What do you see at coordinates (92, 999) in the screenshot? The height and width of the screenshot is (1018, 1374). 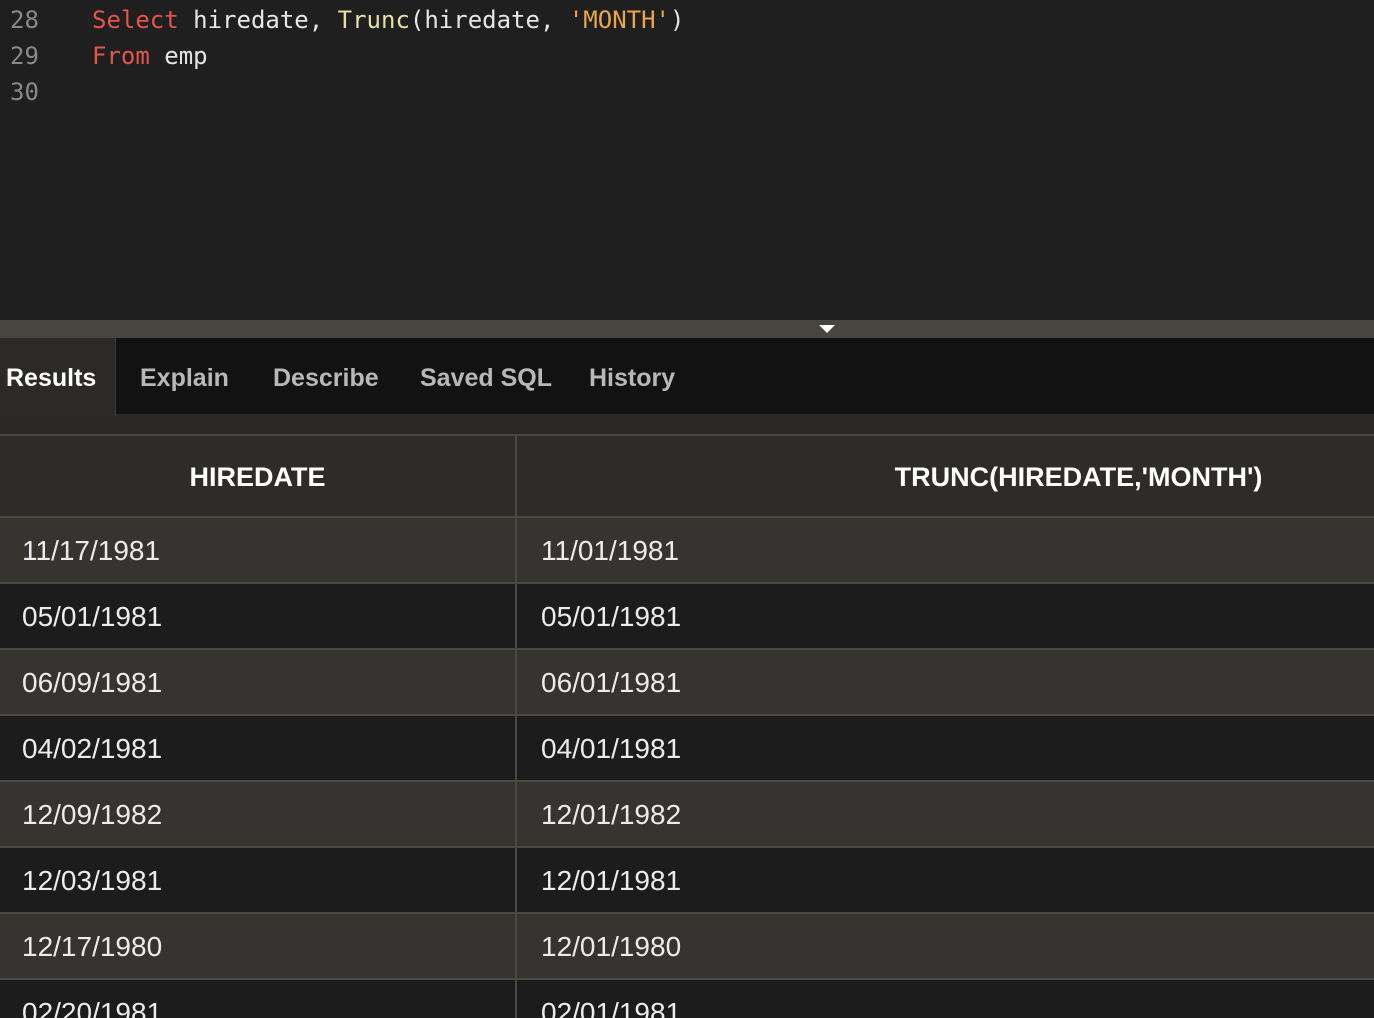 I see `cell-hiredate: 02/20/1981` at bounding box center [92, 999].